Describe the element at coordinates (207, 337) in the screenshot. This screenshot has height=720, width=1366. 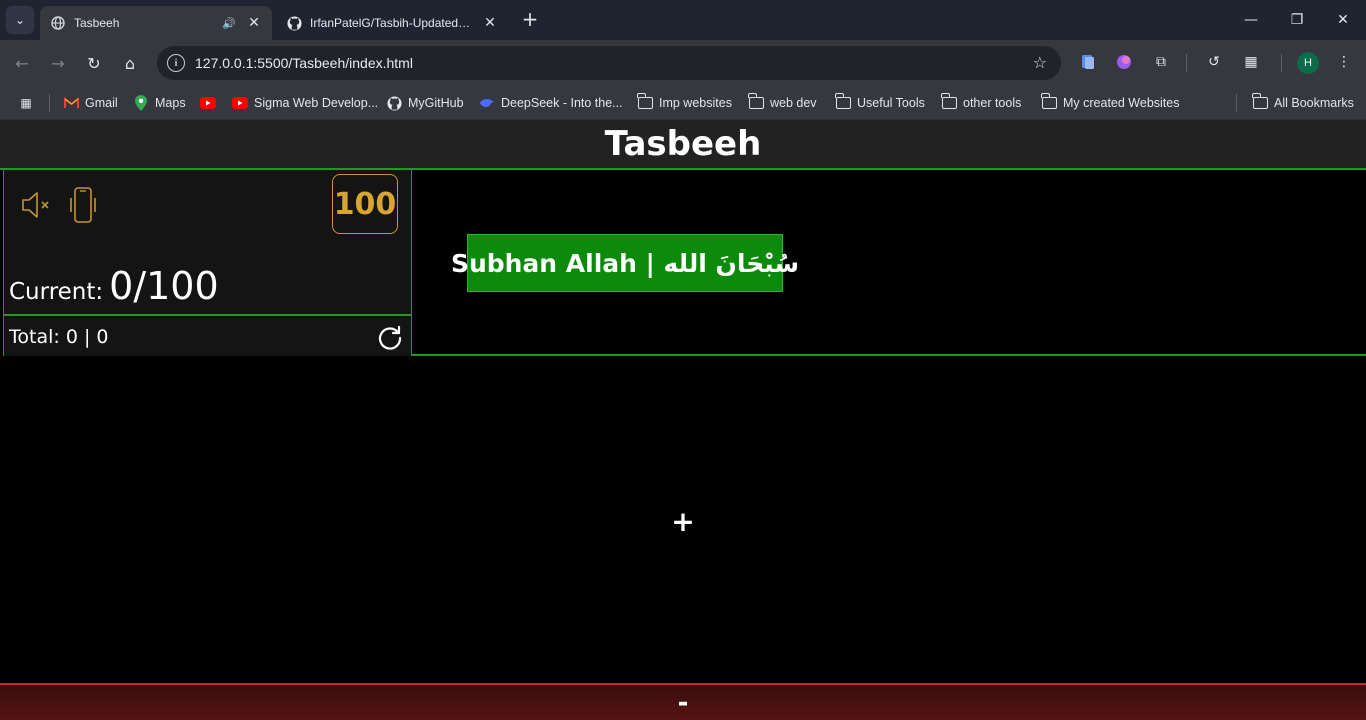
I see `counter-panel-bottom: Total: 0 | 0` at that location.